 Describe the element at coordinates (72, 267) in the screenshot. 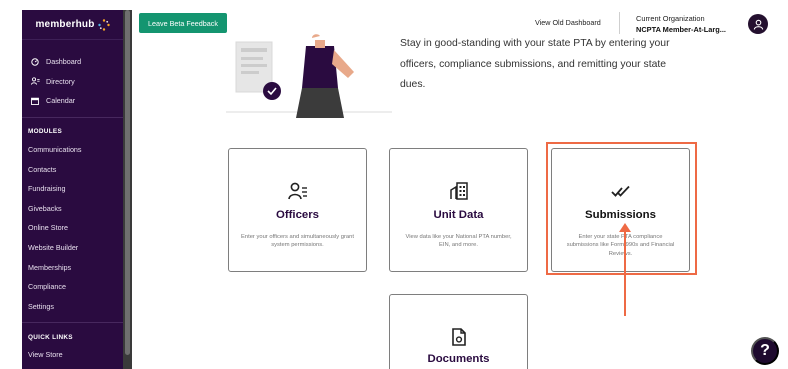

I see `sidebar-item-memberships: Memberships` at that location.